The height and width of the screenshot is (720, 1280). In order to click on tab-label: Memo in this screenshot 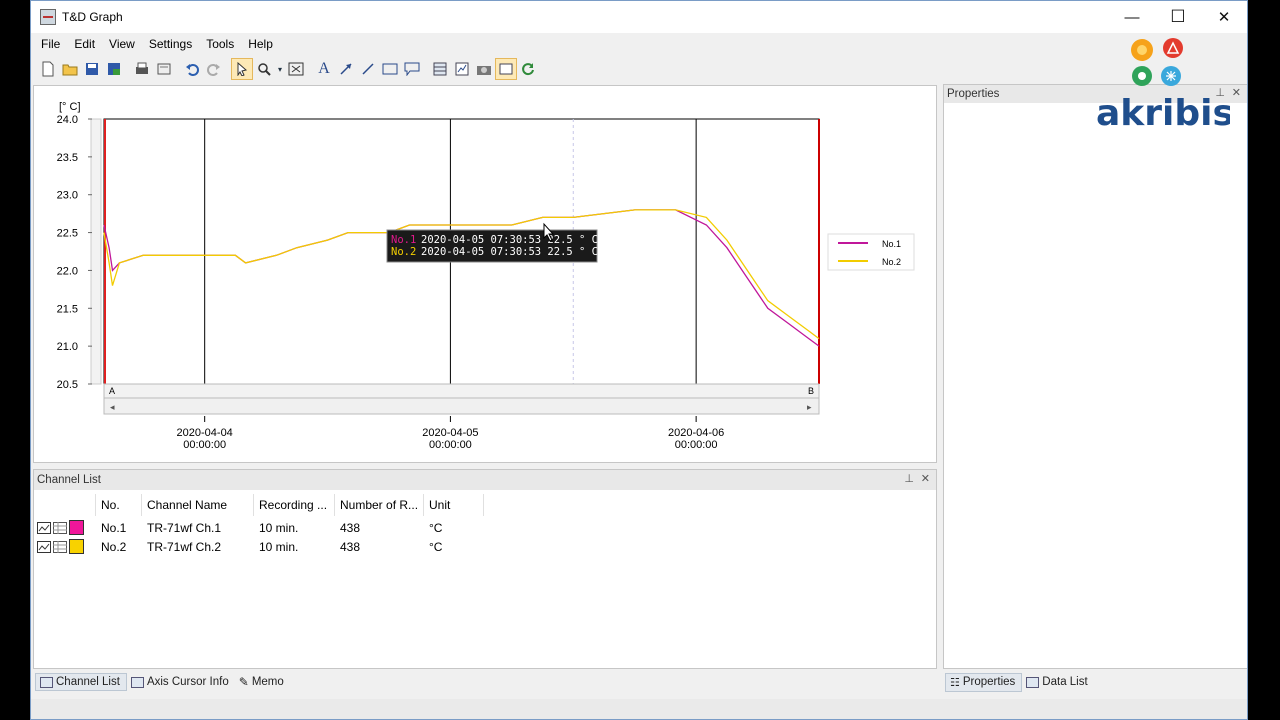, I will do `click(267, 682)`.